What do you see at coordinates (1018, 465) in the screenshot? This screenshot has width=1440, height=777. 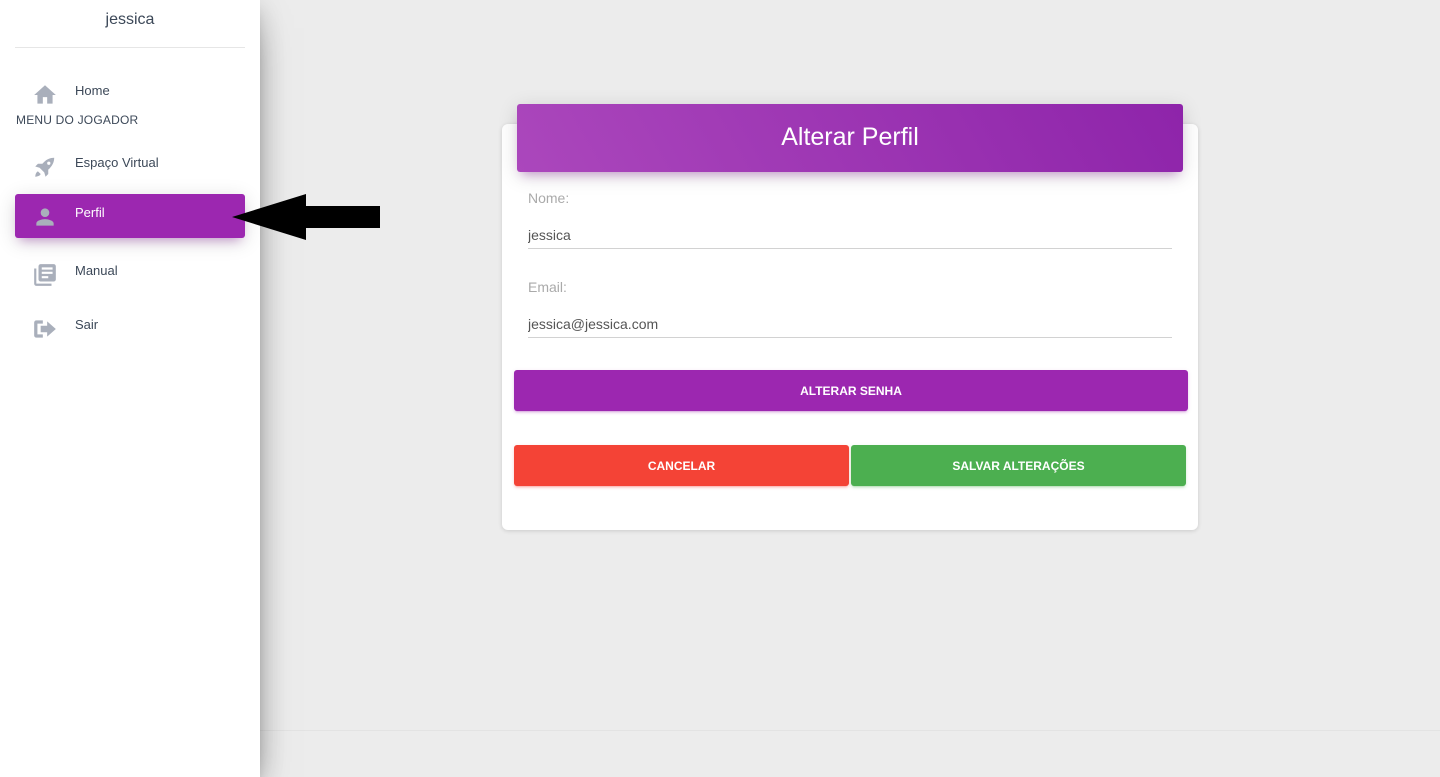 I see `save-changes-button: SALVAR ALTERAÇÕES` at bounding box center [1018, 465].